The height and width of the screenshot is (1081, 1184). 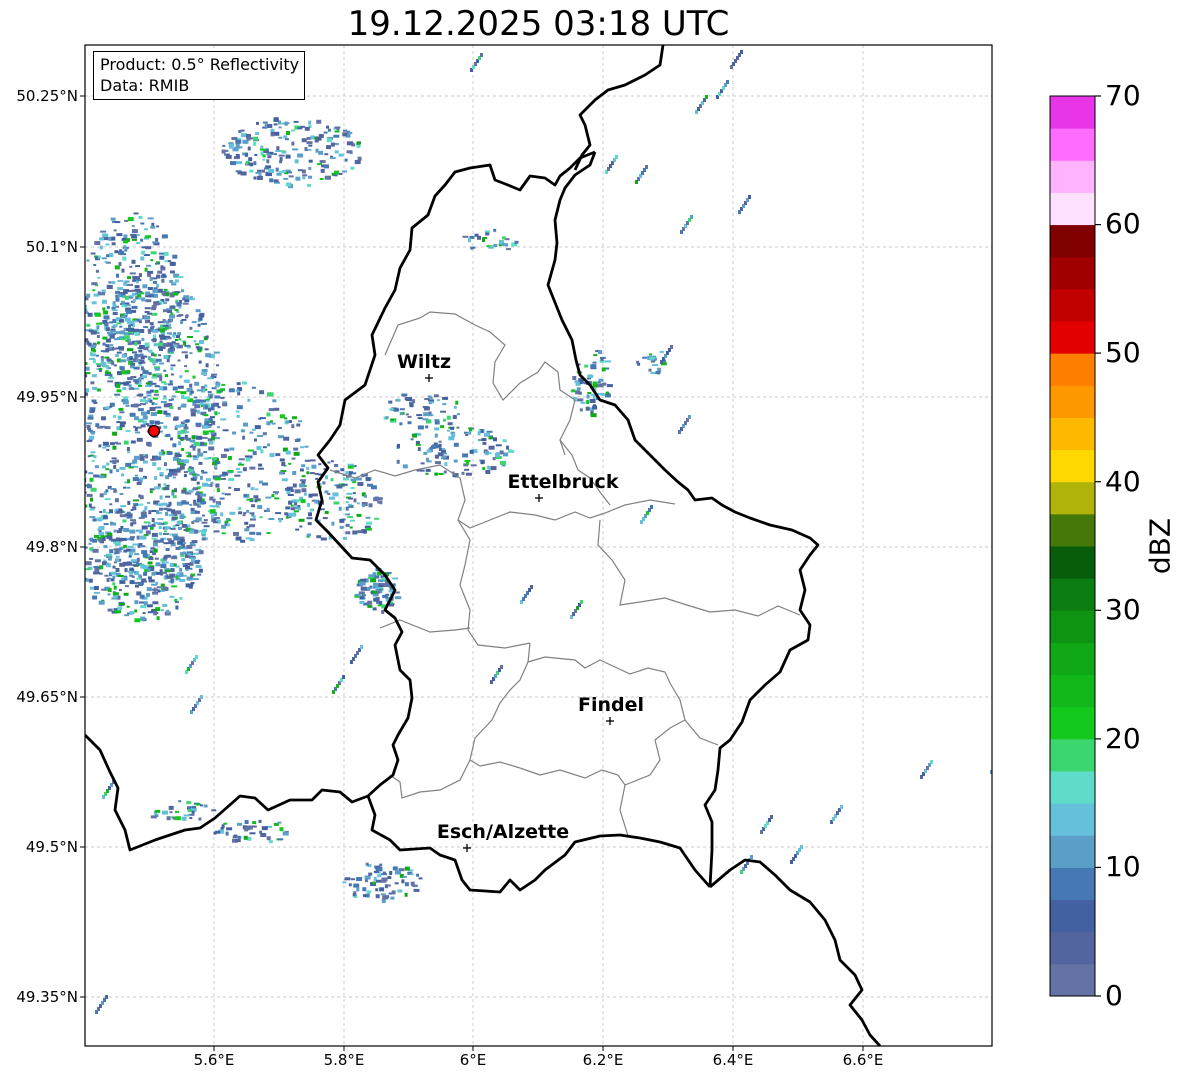 What do you see at coordinates (1123, 352) in the screenshot?
I see `colorbar-tick-label: 50` at bounding box center [1123, 352].